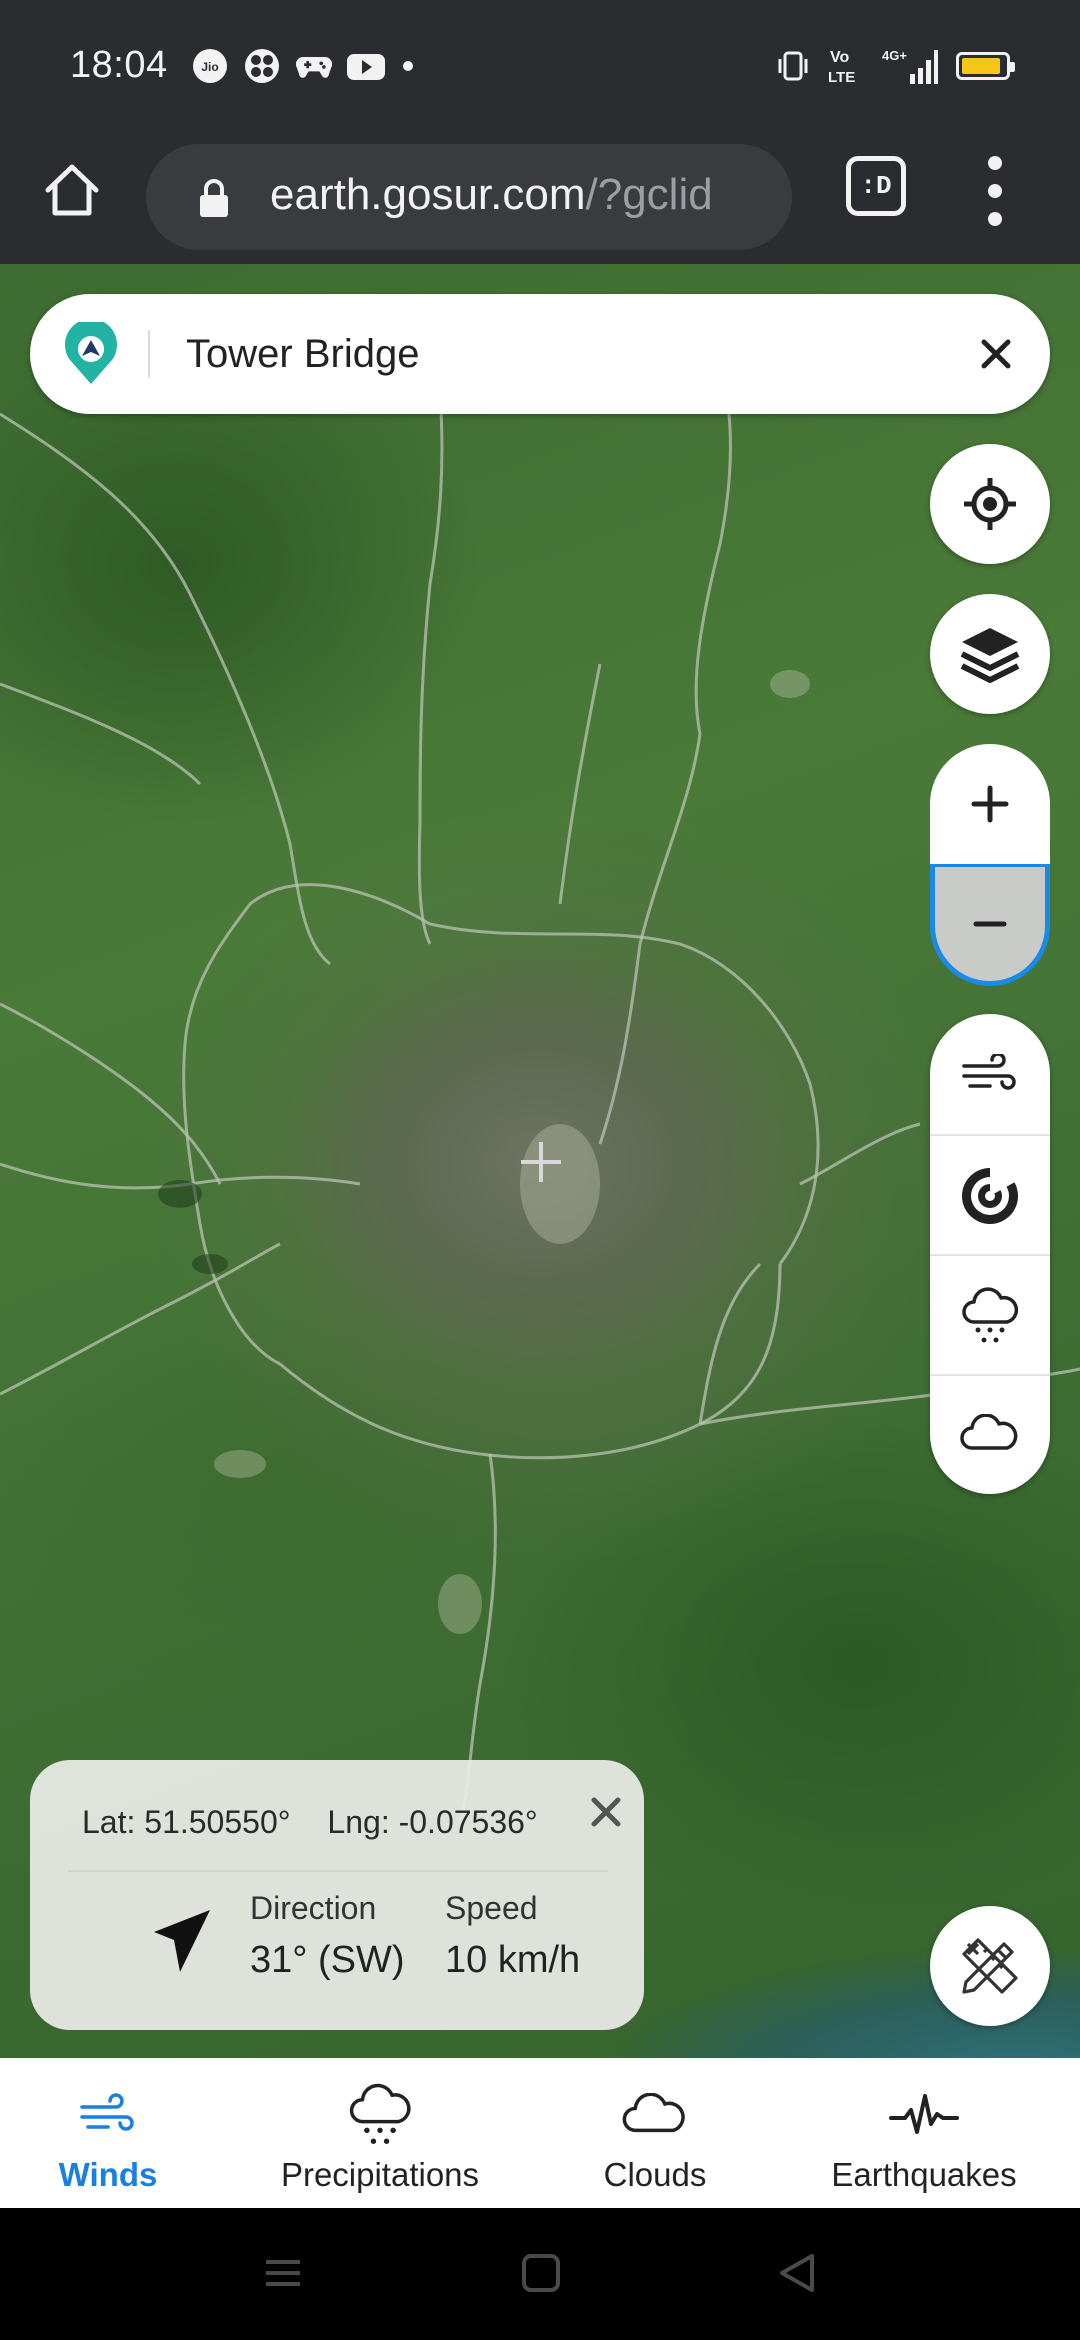 This screenshot has height=2340, width=1080. I want to click on latitude-text: Lat: 51.50550°, so click(186, 1822).